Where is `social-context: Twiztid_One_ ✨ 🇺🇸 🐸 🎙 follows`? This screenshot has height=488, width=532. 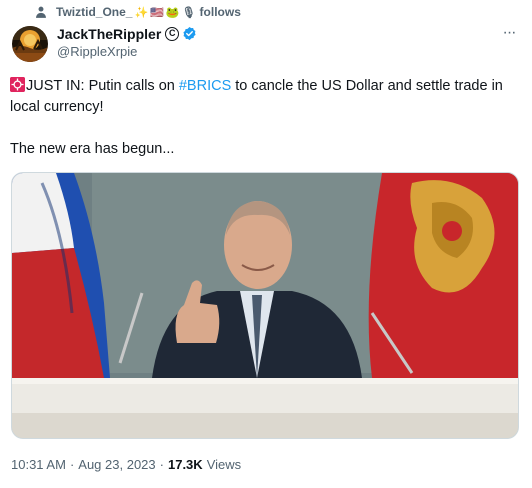
social-context: Twiztid_One_ ✨ 🇺🇸 🐸 🎙 follows is located at coordinates (137, 12).